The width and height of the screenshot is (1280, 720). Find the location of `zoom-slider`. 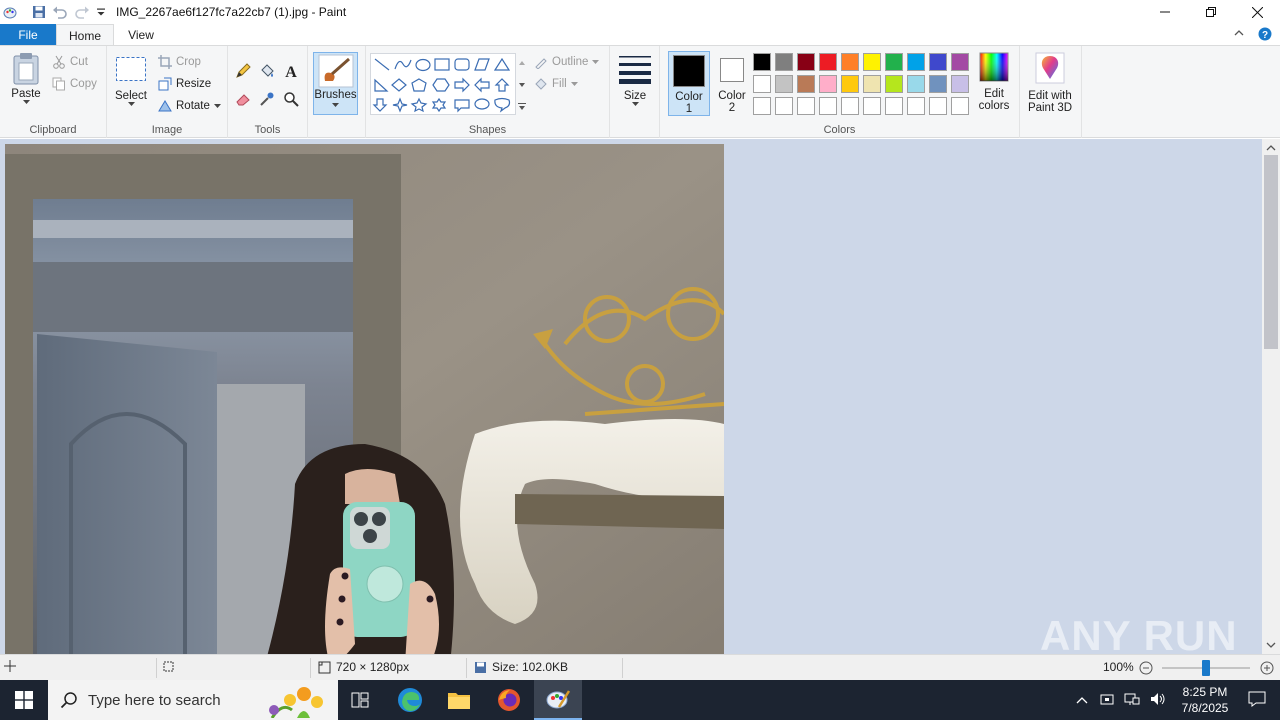

zoom-slider is located at coordinates (1206, 668).